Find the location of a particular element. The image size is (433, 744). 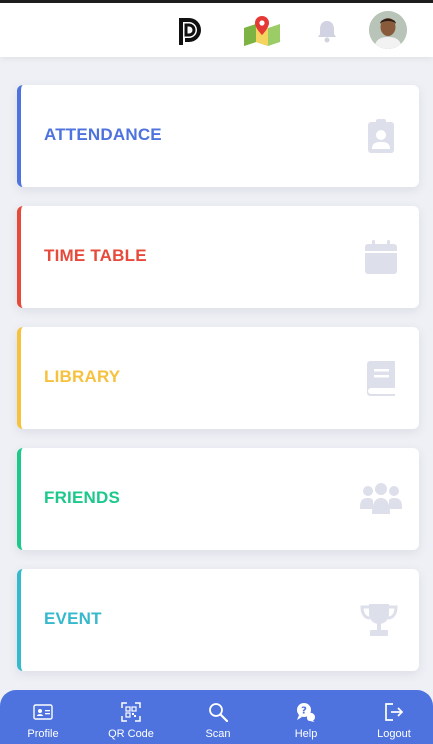

friends-card: FRIENDS is located at coordinates (218, 499).